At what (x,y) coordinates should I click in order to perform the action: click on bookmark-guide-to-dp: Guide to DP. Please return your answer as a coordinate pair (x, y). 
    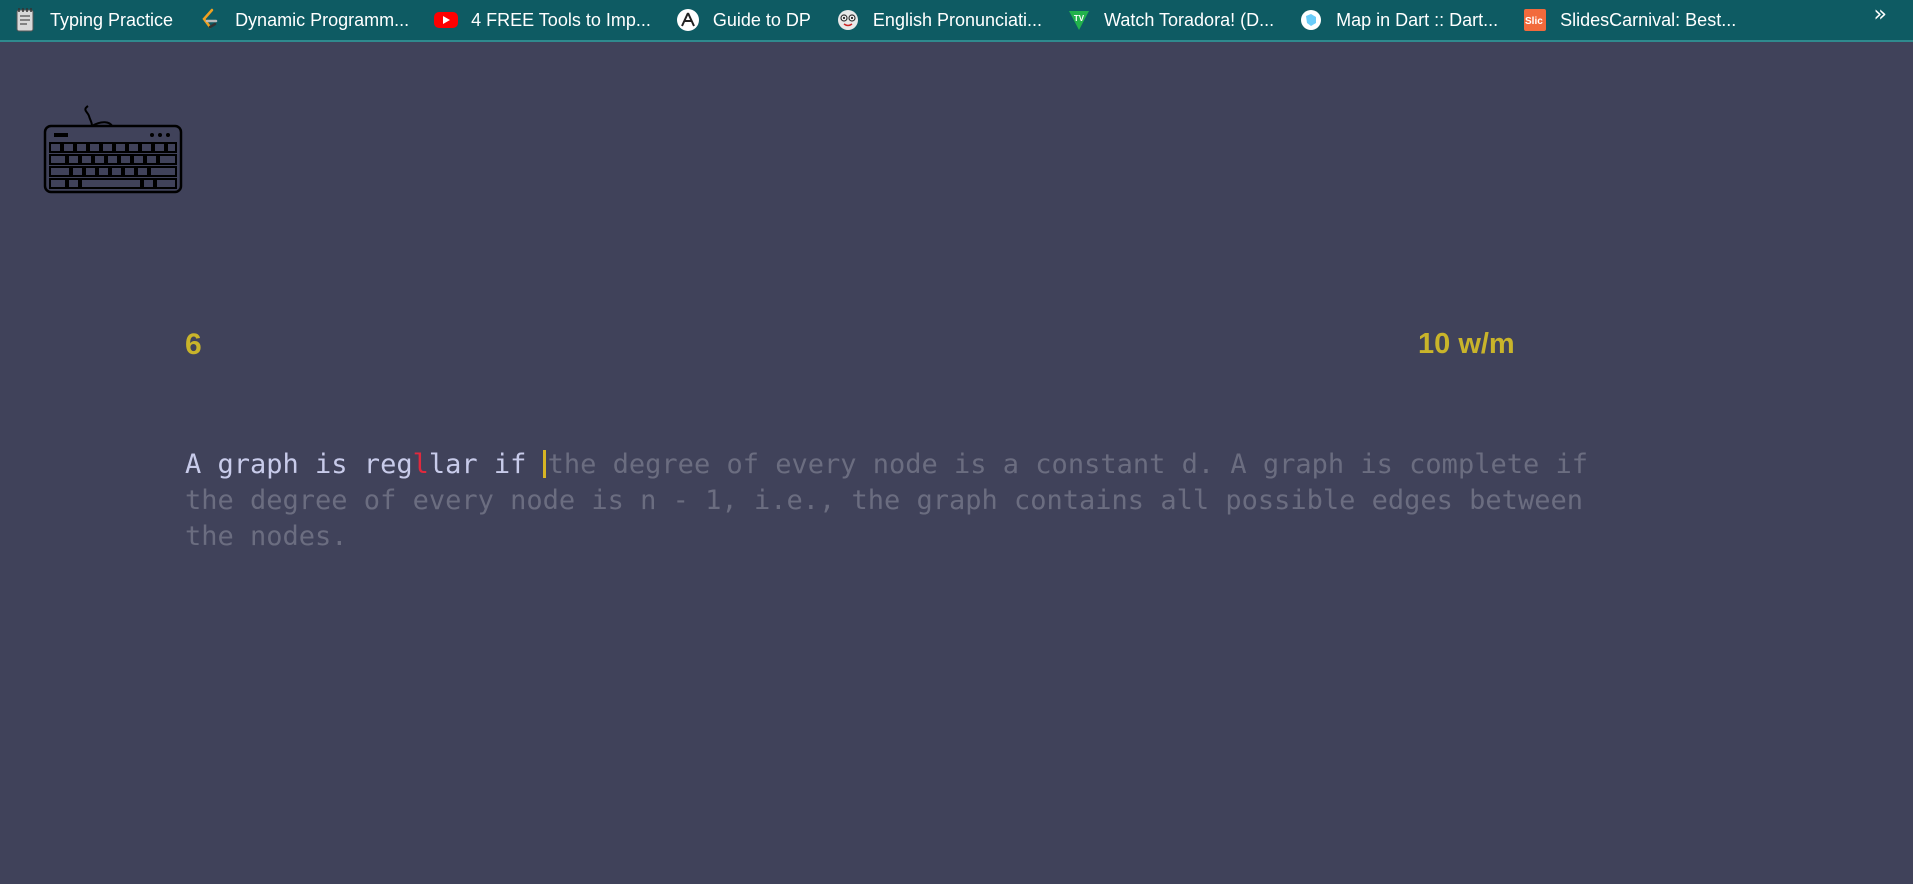
    Looking at the image, I should click on (750, 20).